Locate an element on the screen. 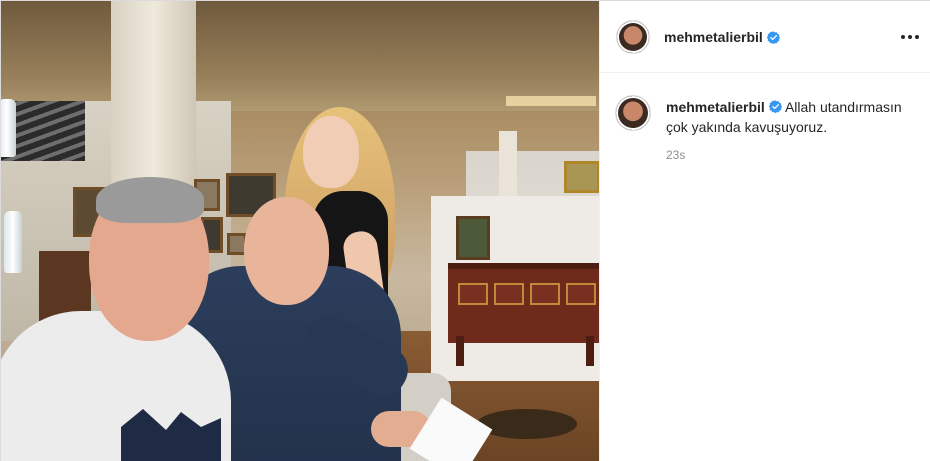 Image resolution: width=930 pixels, height=461 pixels. header-username: mehmetalierbil is located at coordinates (713, 37).